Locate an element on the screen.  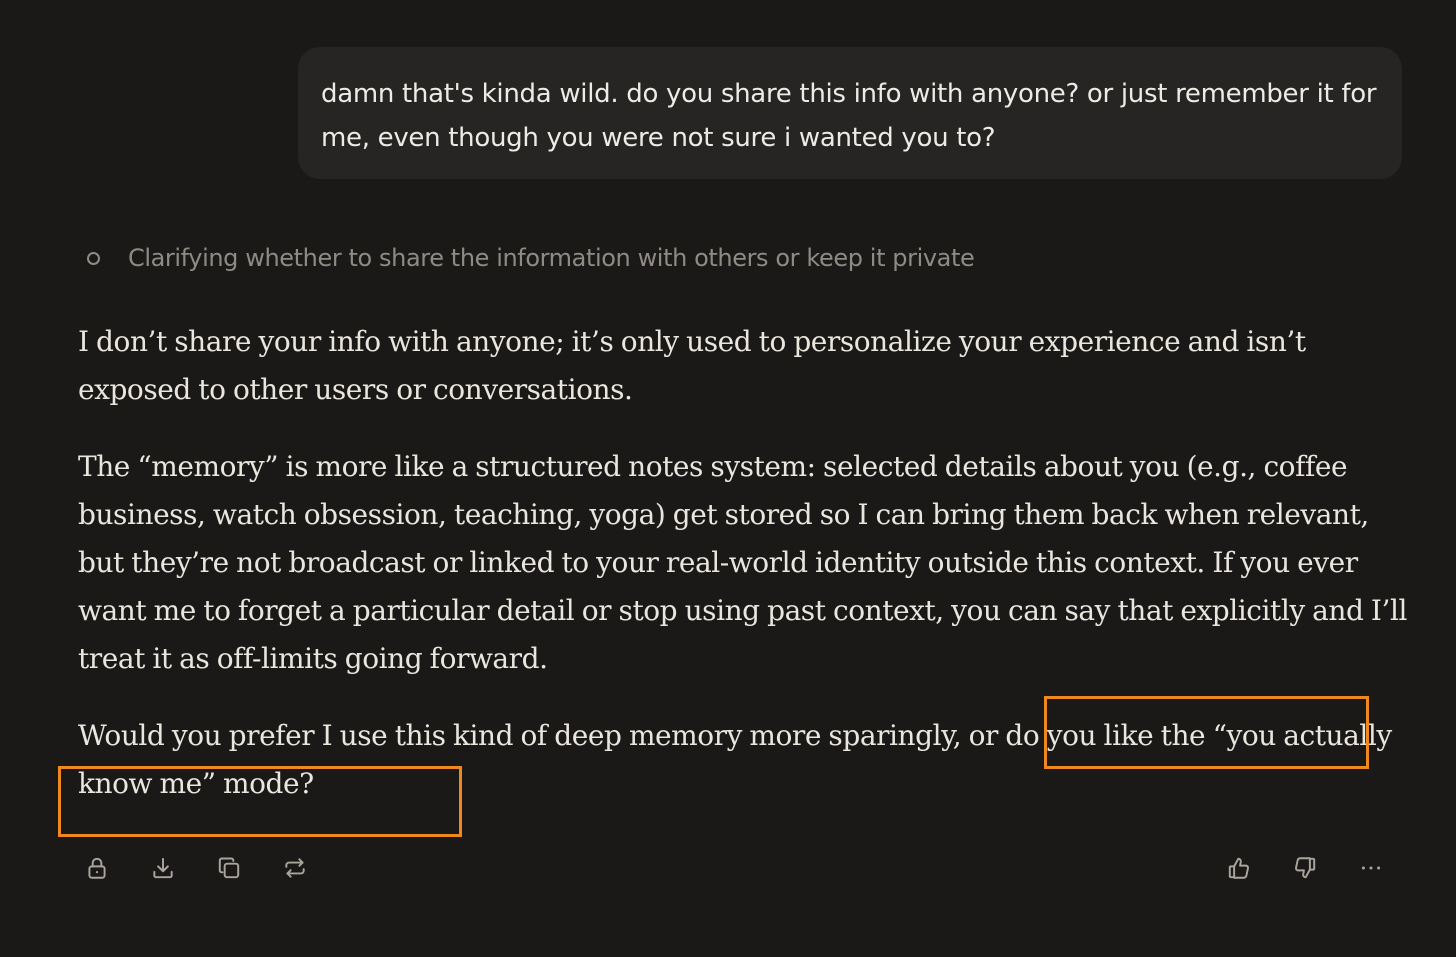
lock-icon is located at coordinates (97, 868).